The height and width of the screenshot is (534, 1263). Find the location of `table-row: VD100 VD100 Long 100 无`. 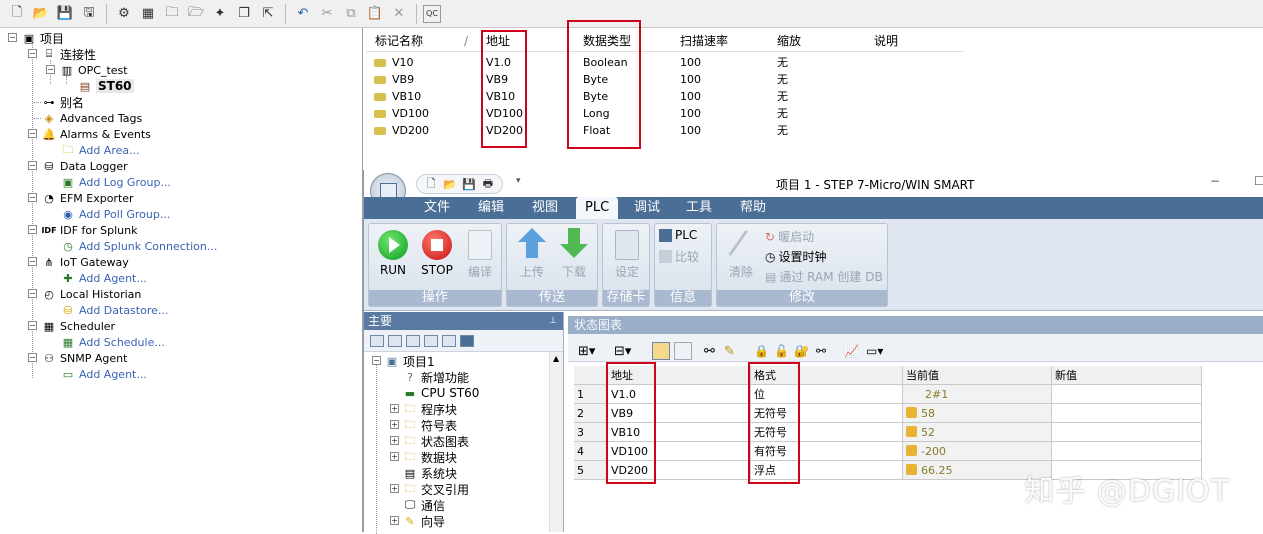

table-row: VD100 VD100 Long 100 无 is located at coordinates (669, 113).